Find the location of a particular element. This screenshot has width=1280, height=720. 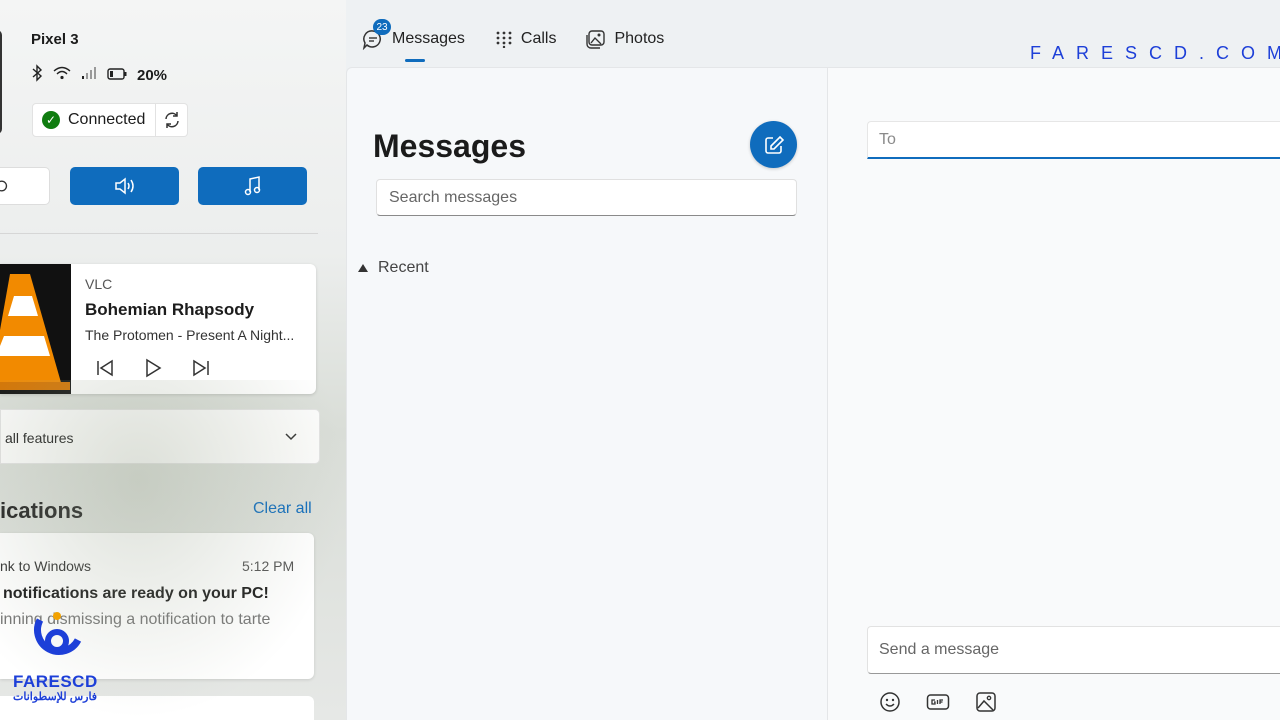

check-icon: ✓ is located at coordinates (51, 120).